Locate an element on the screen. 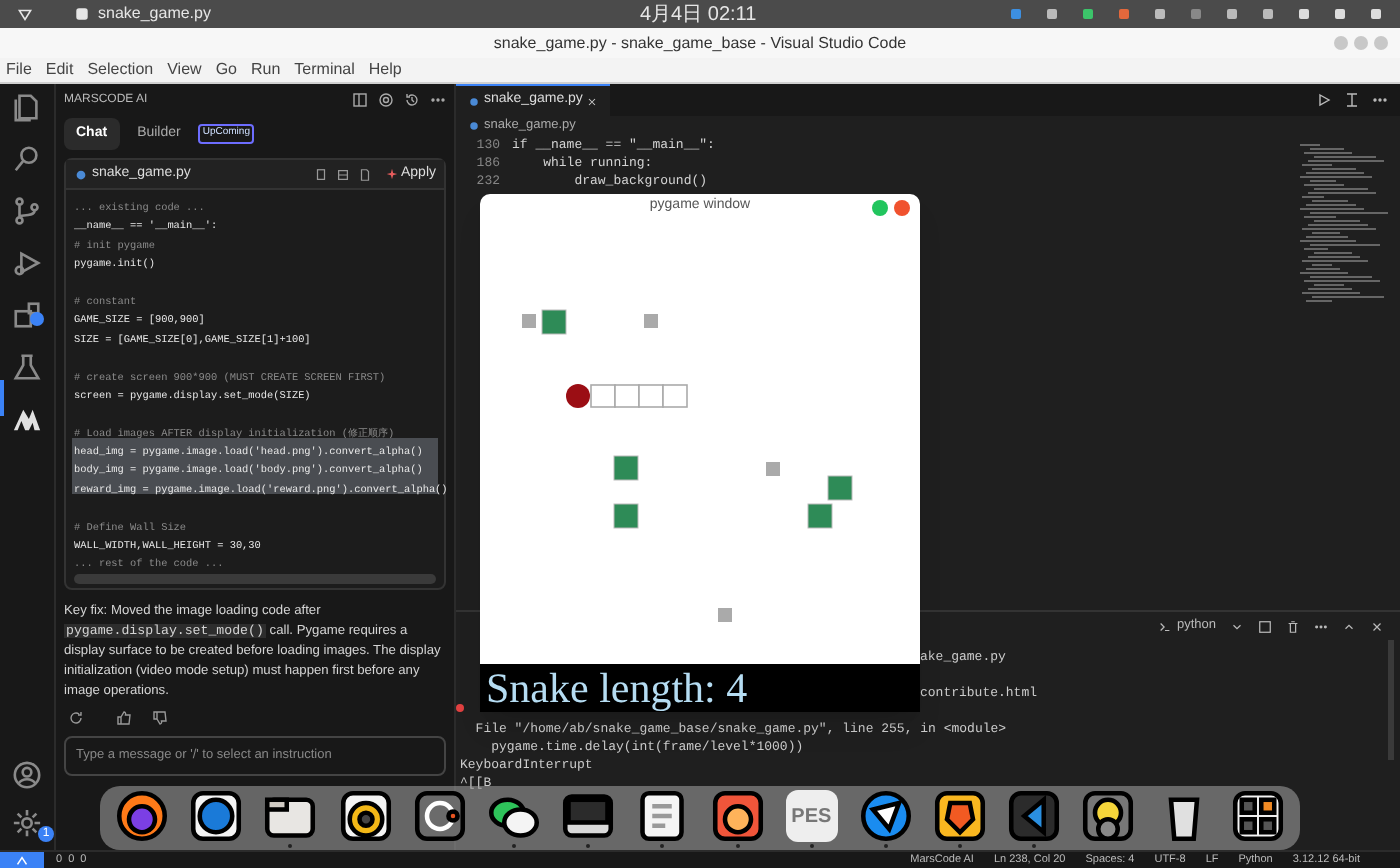 This screenshot has width=1400, height=868. thumbs-down-icon is located at coordinates (160, 717).